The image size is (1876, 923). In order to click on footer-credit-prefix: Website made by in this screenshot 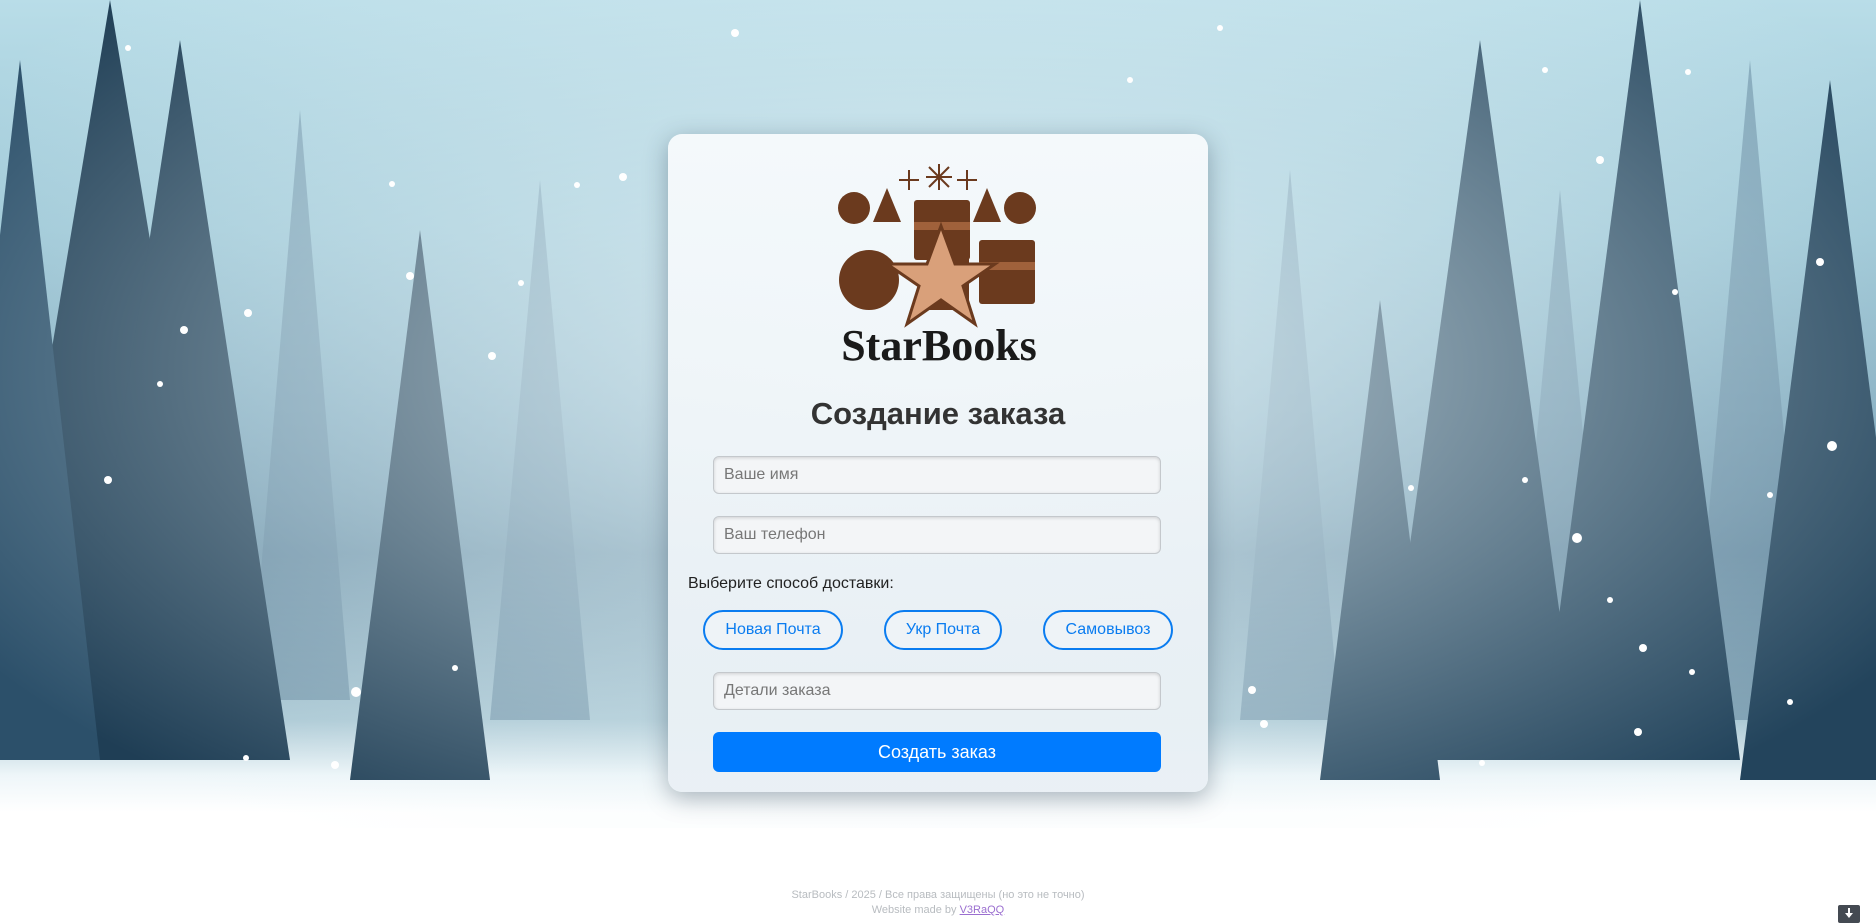, I will do `click(915, 910)`.